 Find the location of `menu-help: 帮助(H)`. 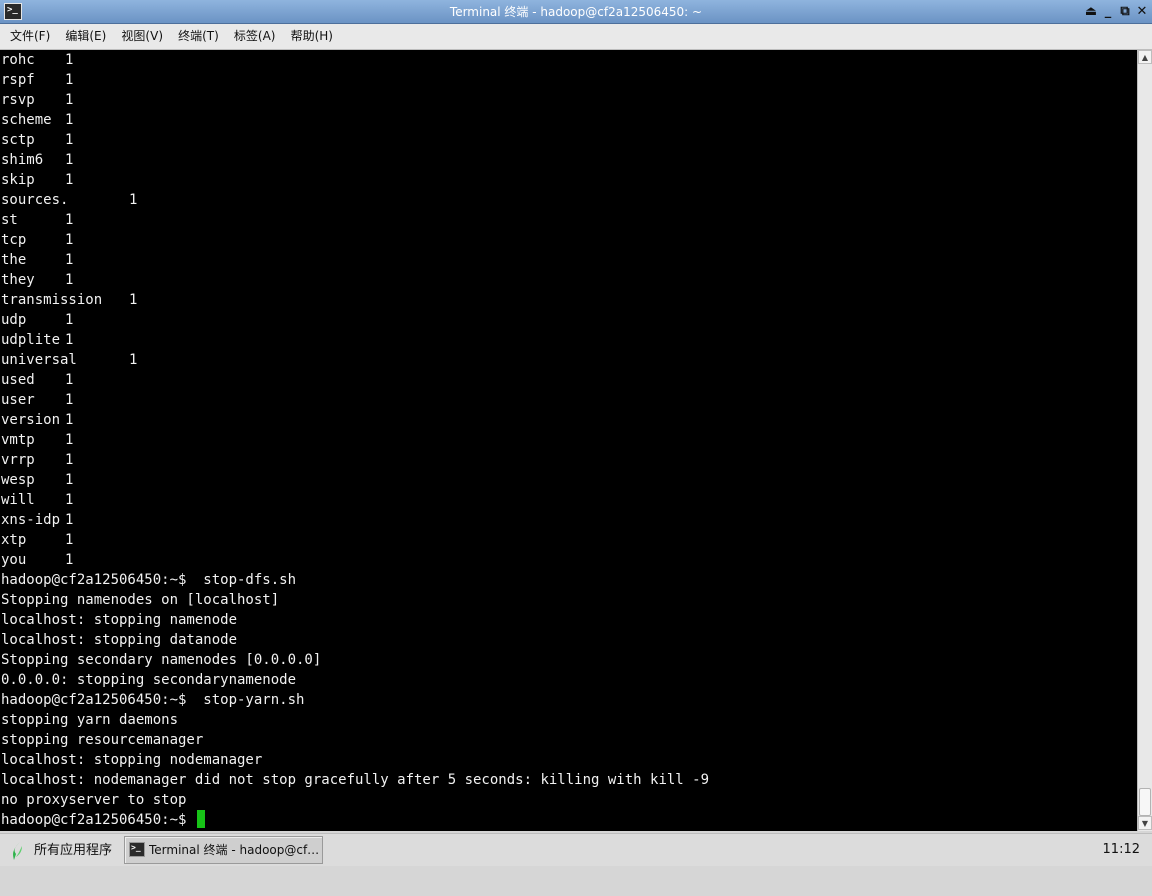

menu-help: 帮助(H) is located at coordinates (312, 36).